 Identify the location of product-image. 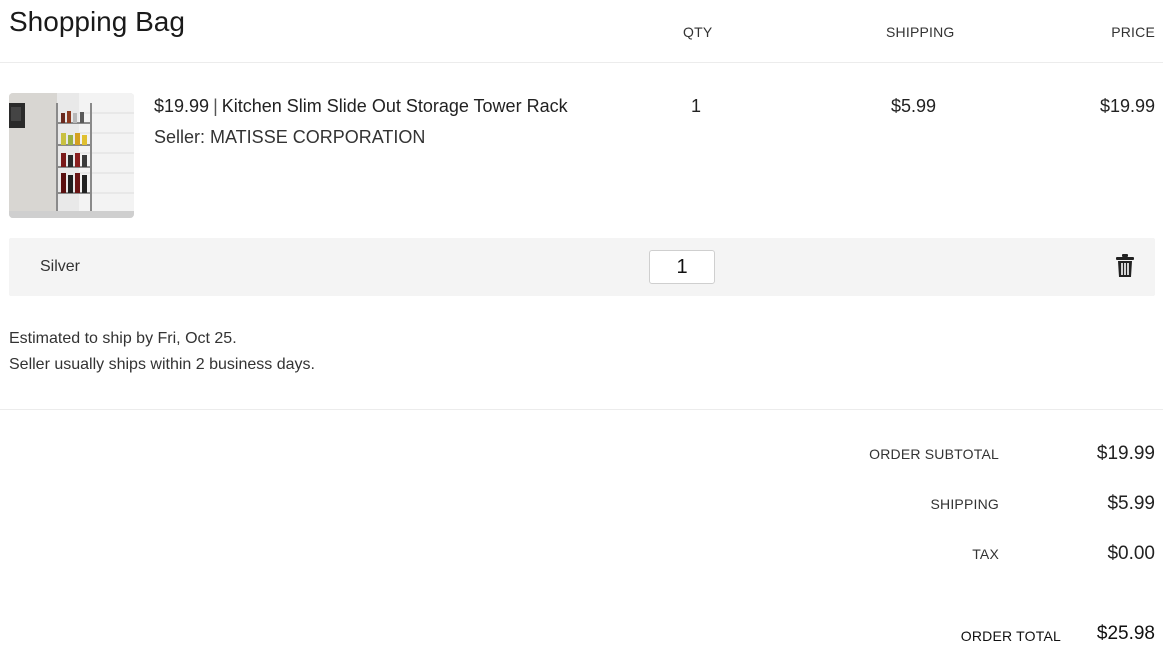
(71, 155).